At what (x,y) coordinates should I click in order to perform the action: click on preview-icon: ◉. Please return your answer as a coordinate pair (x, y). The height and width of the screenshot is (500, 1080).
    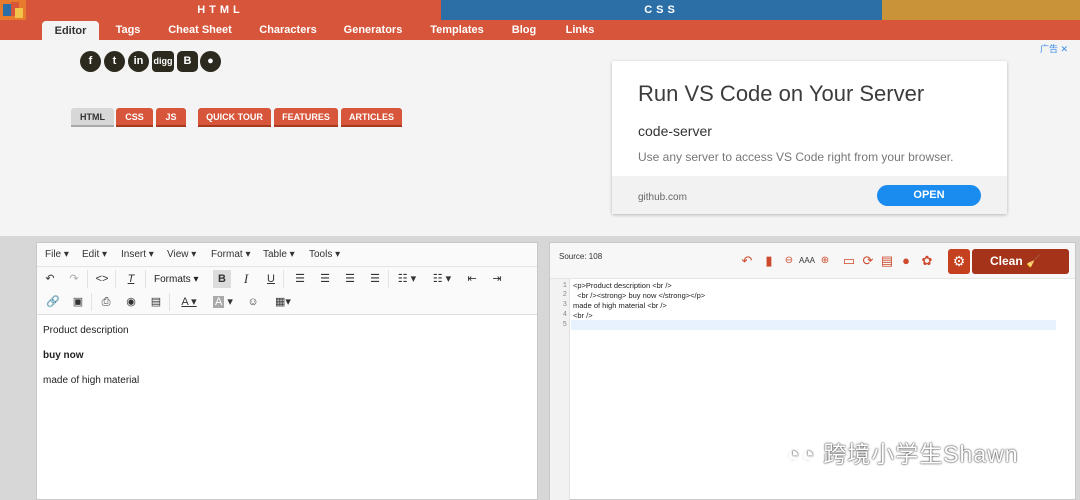
    Looking at the image, I should click on (131, 302).